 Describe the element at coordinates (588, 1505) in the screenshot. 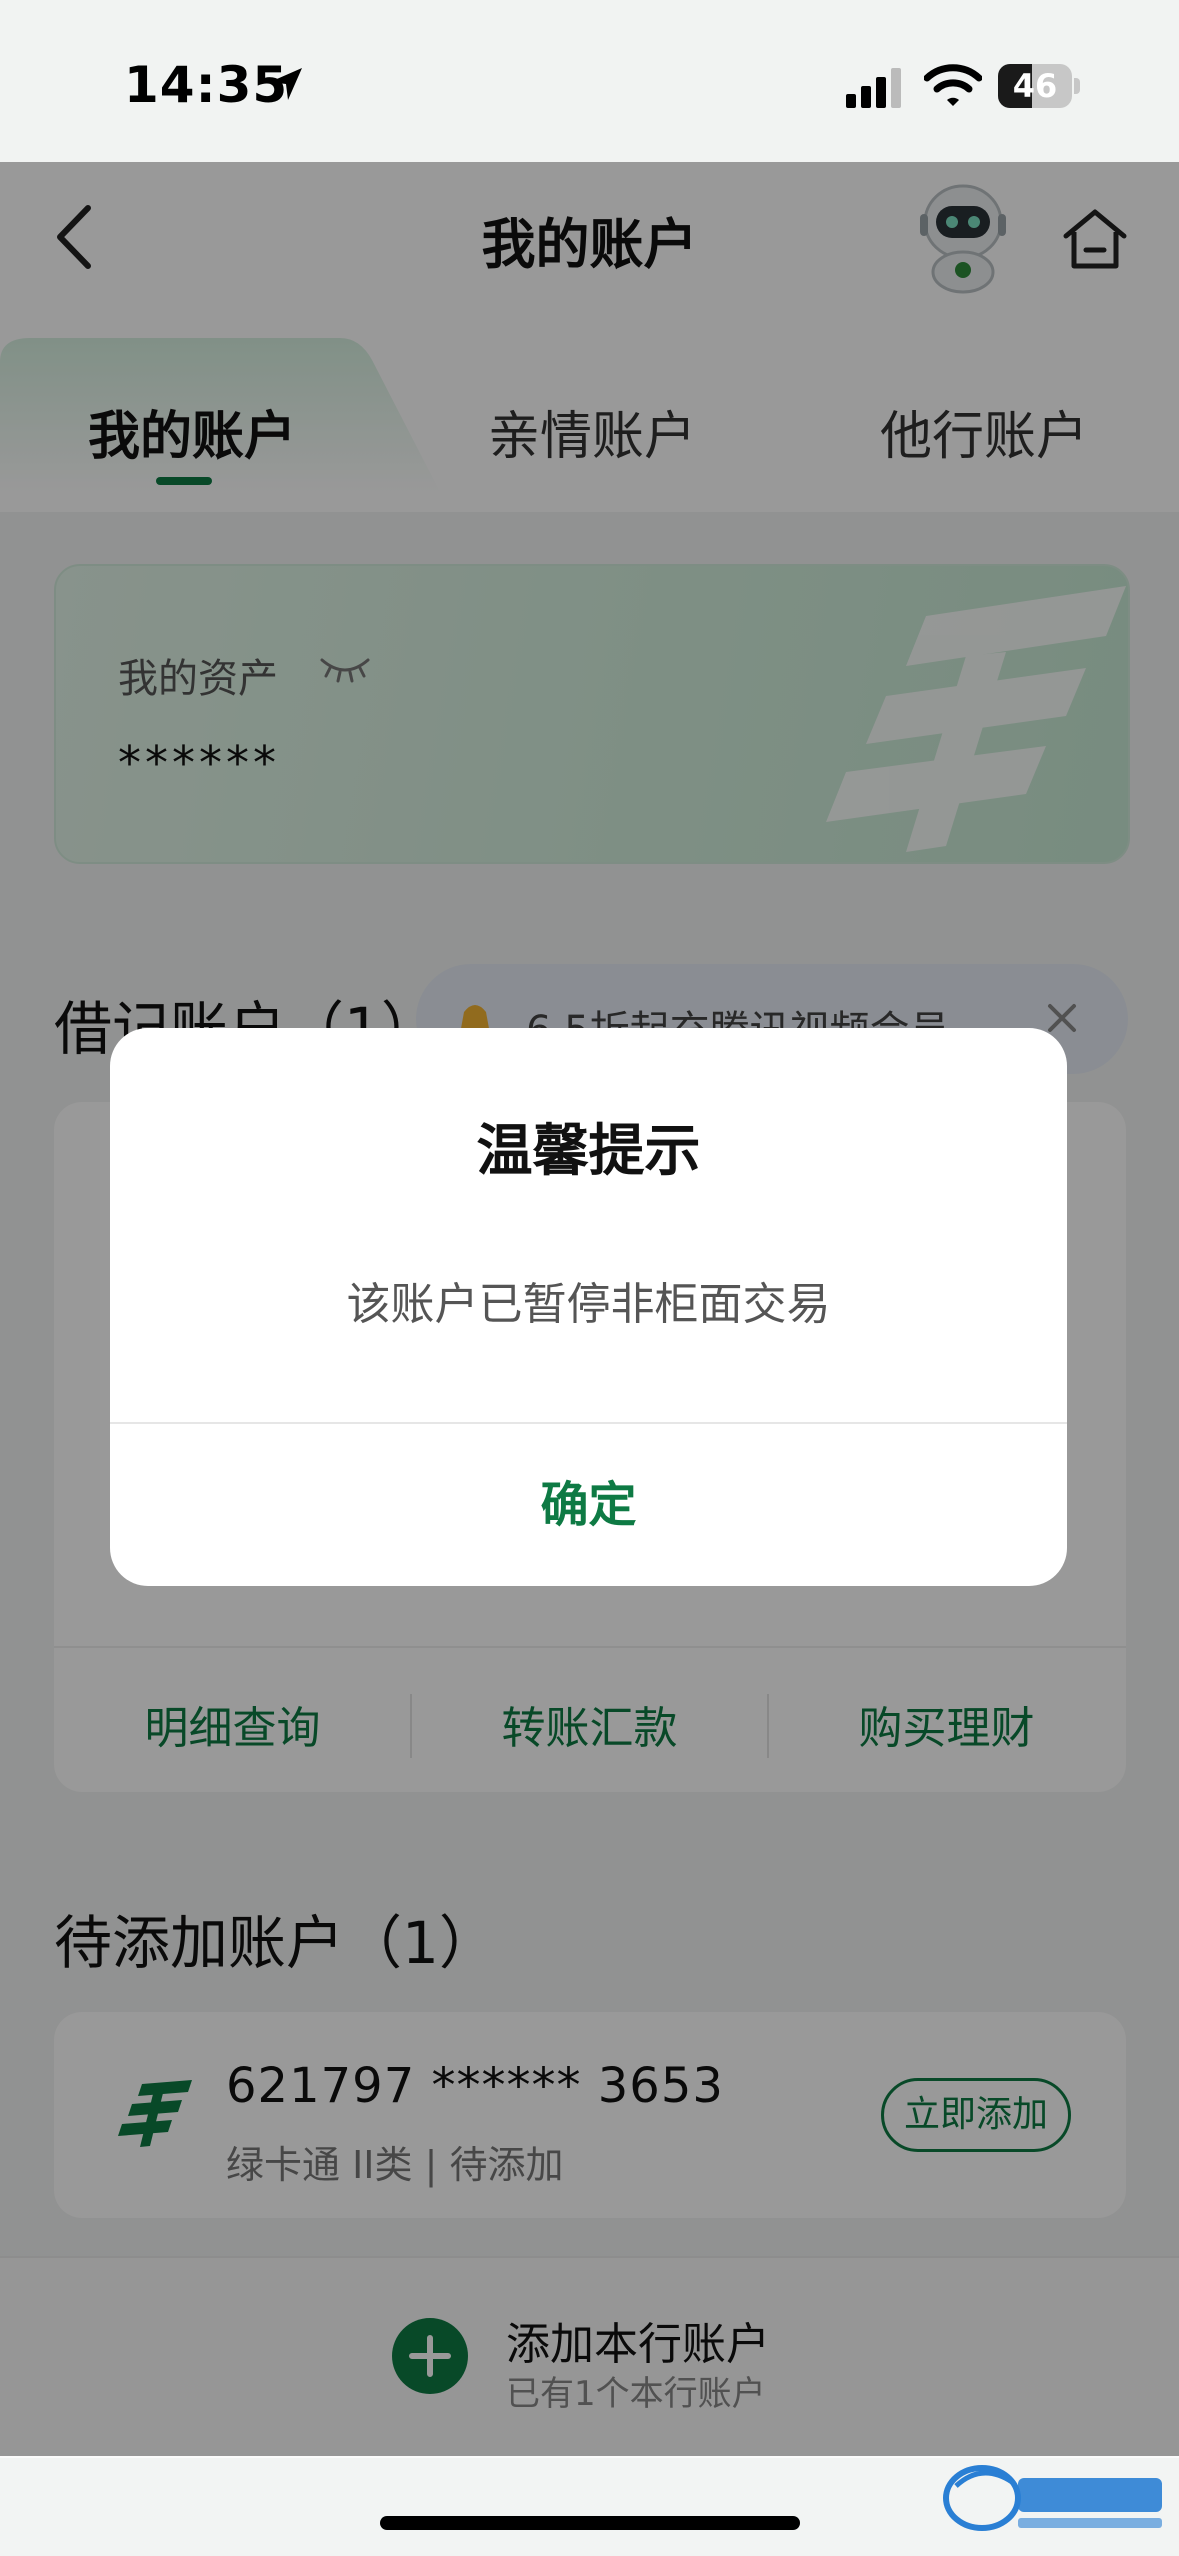

I see `confirm-button: 确定` at that location.